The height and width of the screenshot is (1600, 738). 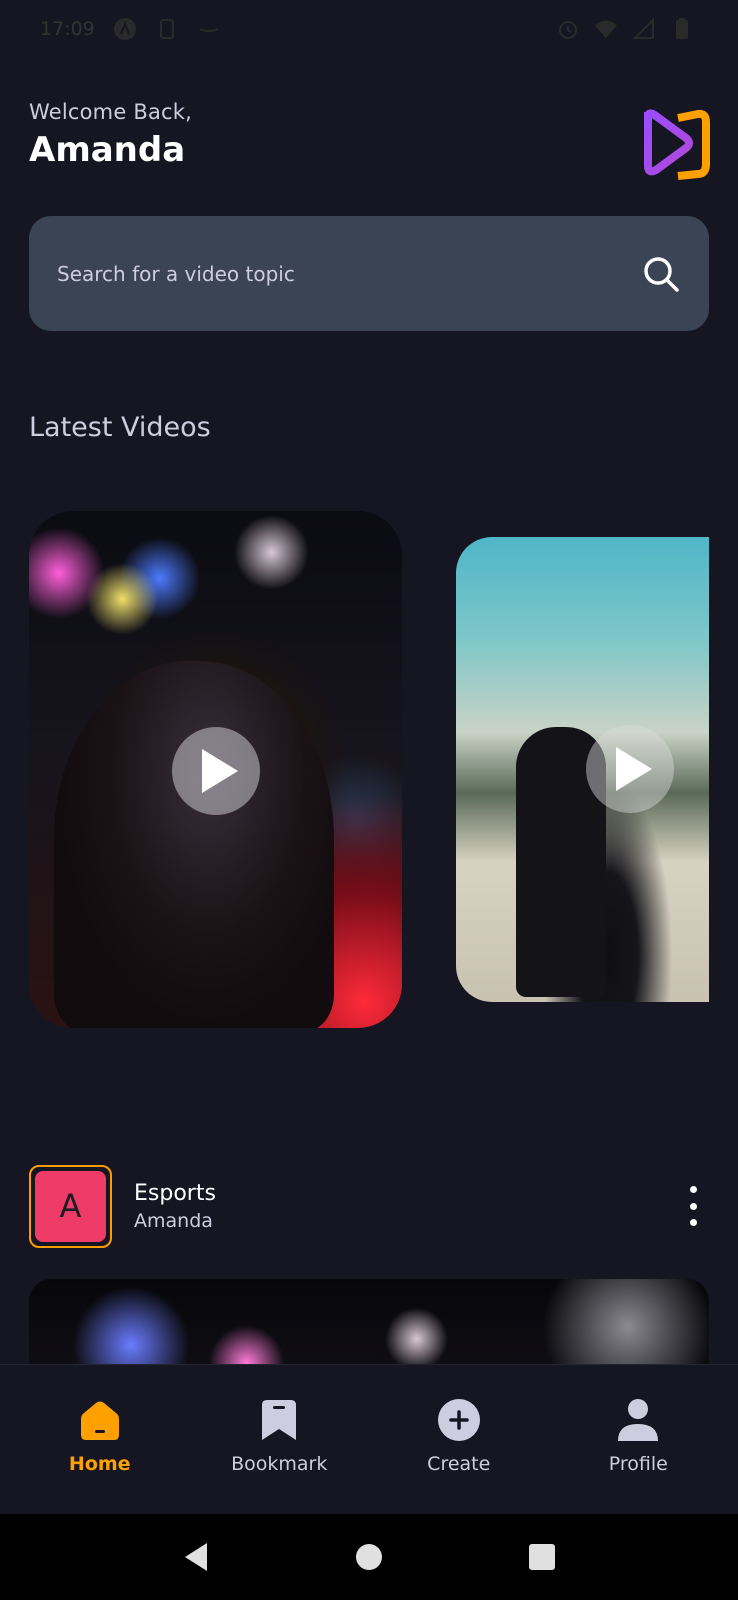 What do you see at coordinates (194, 844) in the screenshot?
I see `video-thumbnail` at bounding box center [194, 844].